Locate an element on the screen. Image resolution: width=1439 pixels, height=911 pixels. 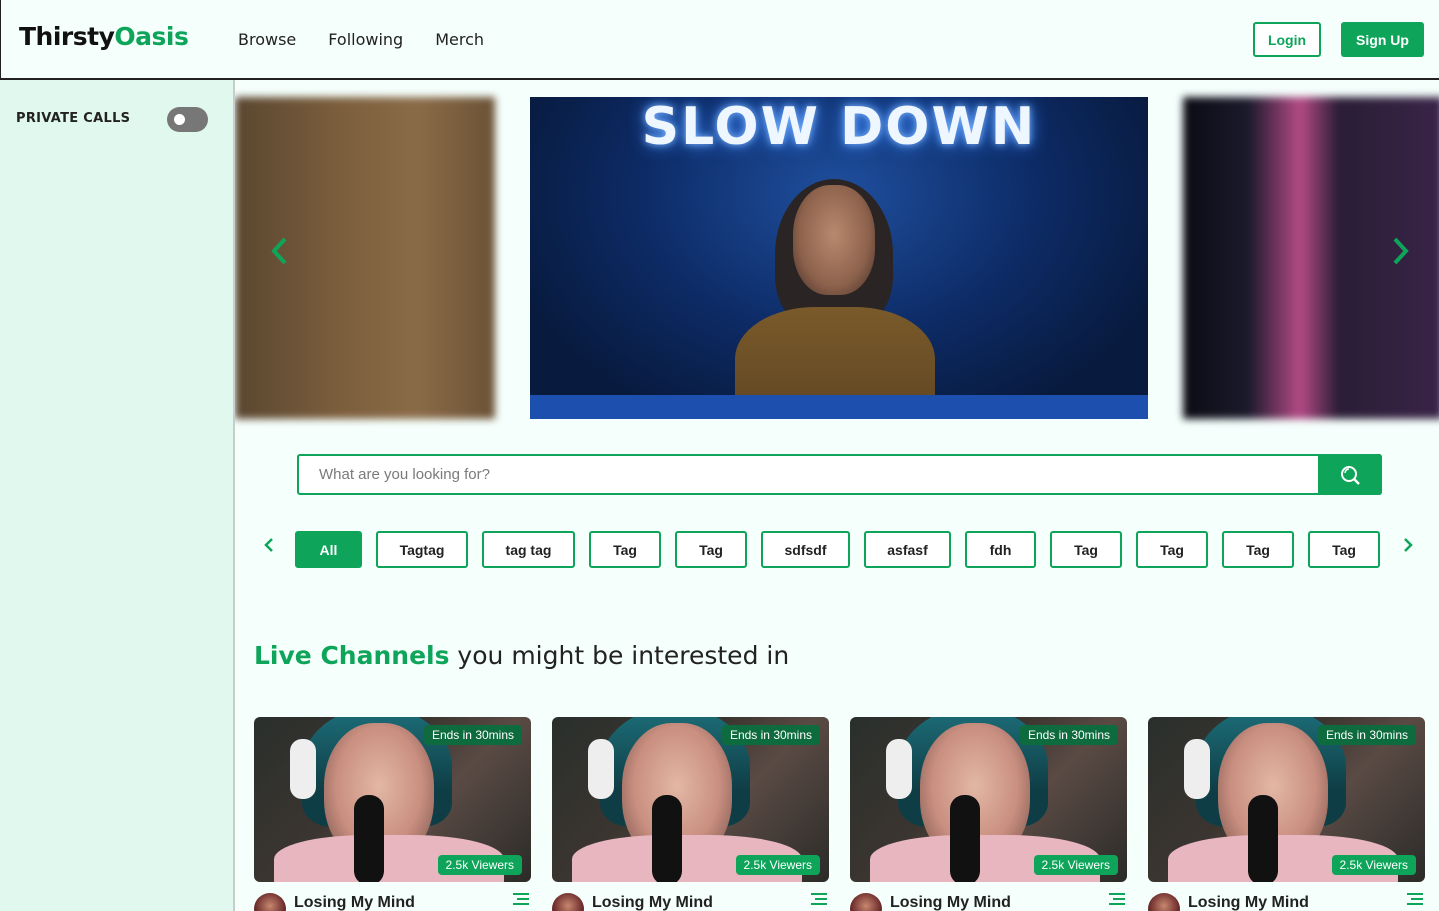
sidebar: PRIVATE CALLS is located at coordinates (117, 495).